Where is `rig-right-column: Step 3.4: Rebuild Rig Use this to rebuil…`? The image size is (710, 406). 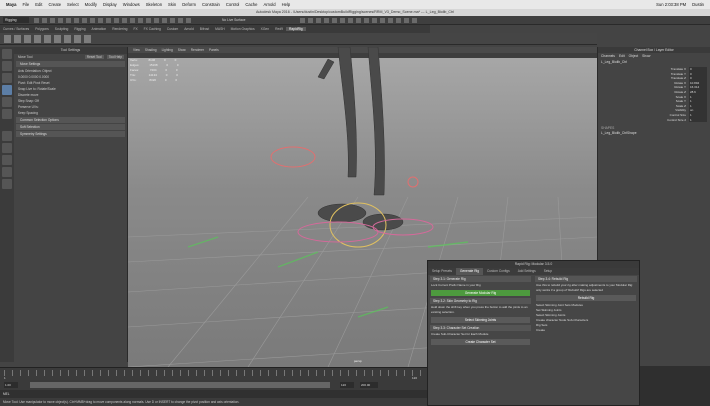 rig-right-column: Step 3.4: Rebuild Rig Use this to rebuil… is located at coordinates (586, 311).